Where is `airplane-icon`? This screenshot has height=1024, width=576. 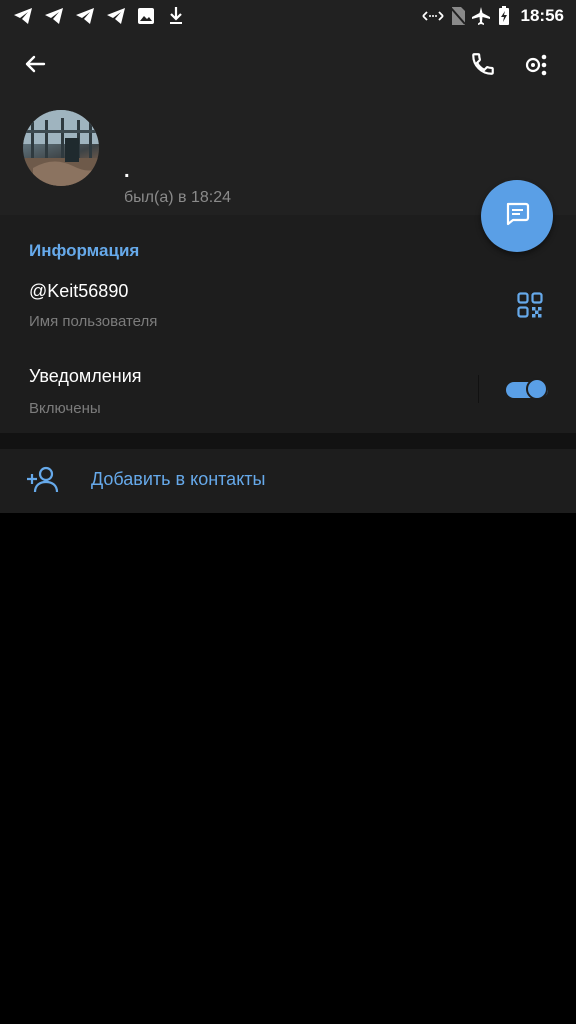 airplane-icon is located at coordinates (481, 16).